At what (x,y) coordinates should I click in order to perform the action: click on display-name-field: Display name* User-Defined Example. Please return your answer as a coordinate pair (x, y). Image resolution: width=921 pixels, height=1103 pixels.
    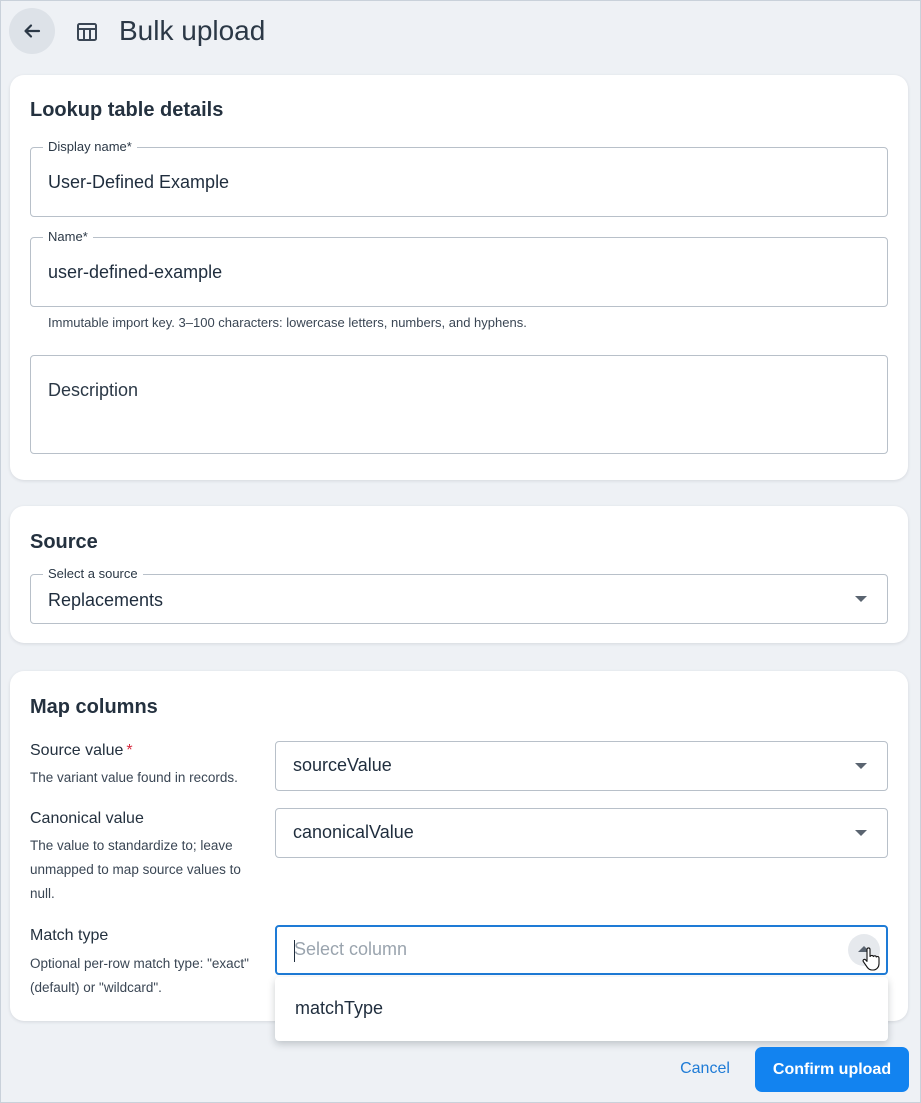
    Looking at the image, I should click on (459, 178).